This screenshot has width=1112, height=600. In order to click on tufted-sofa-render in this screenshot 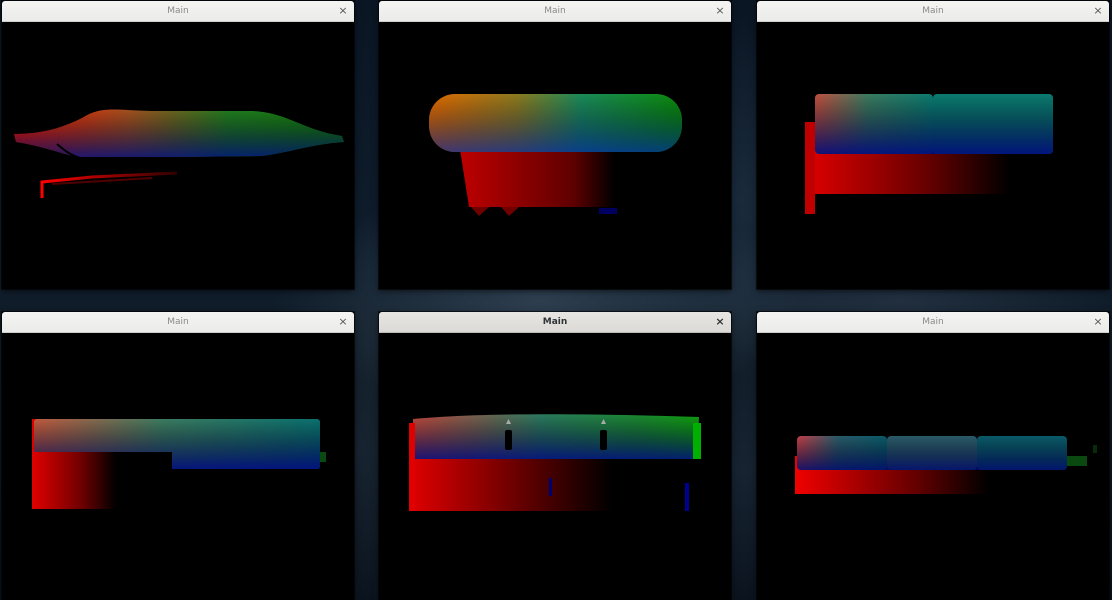, I will do `click(555, 462)`.